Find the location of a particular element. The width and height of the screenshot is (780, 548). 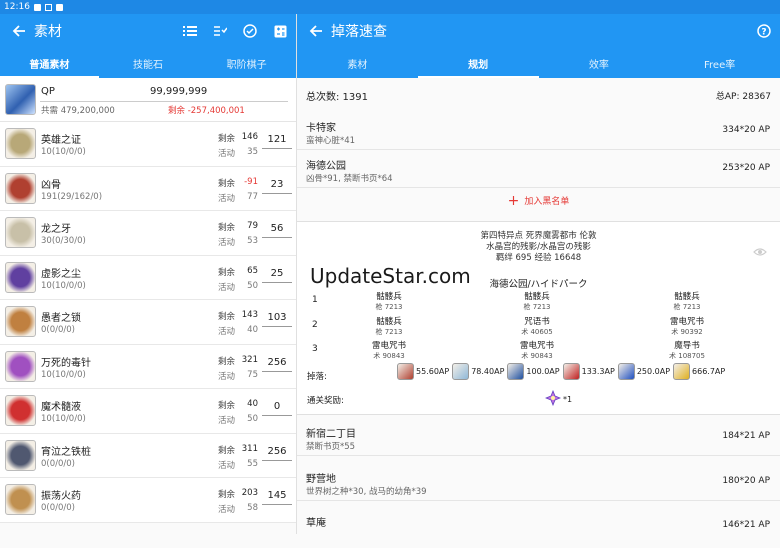

quest-row: 野营地 世界树之种*30, 战马的幼角*39 180*20 AP is located at coordinates (538, 481).